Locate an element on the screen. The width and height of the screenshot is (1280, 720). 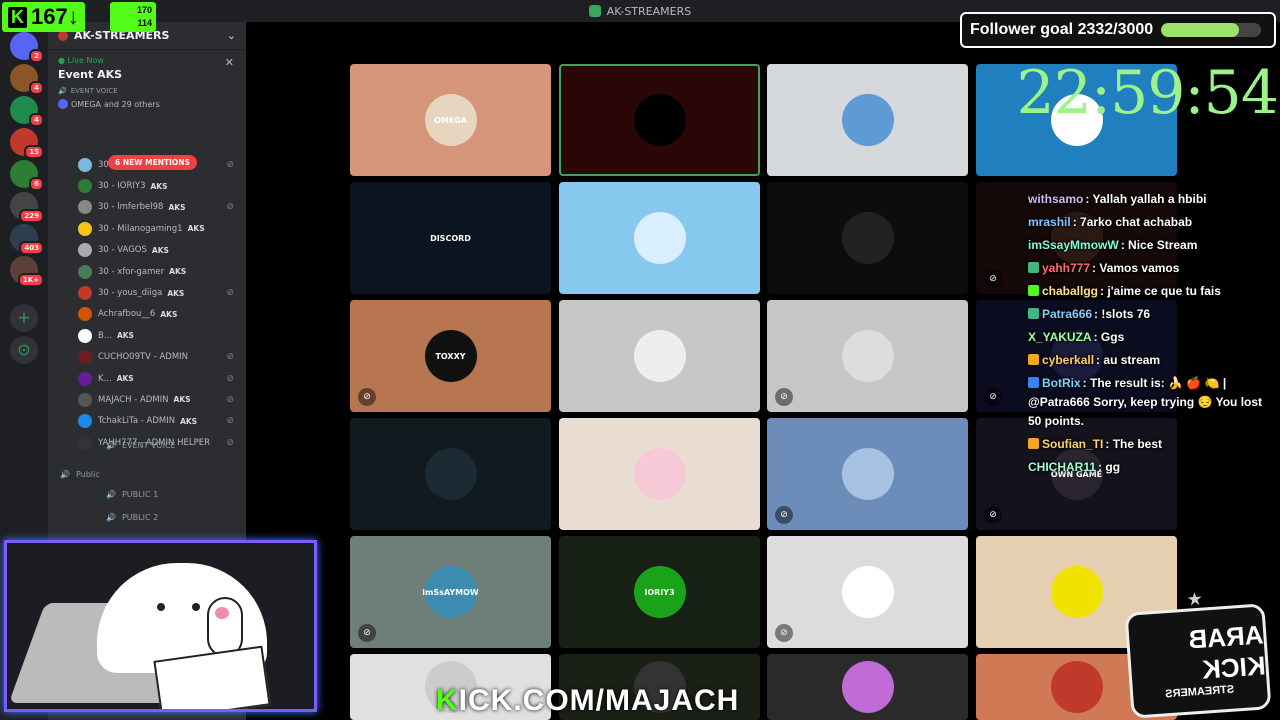
voice-member: Achrafbou__6 AKS is located at coordinates (158, 314).